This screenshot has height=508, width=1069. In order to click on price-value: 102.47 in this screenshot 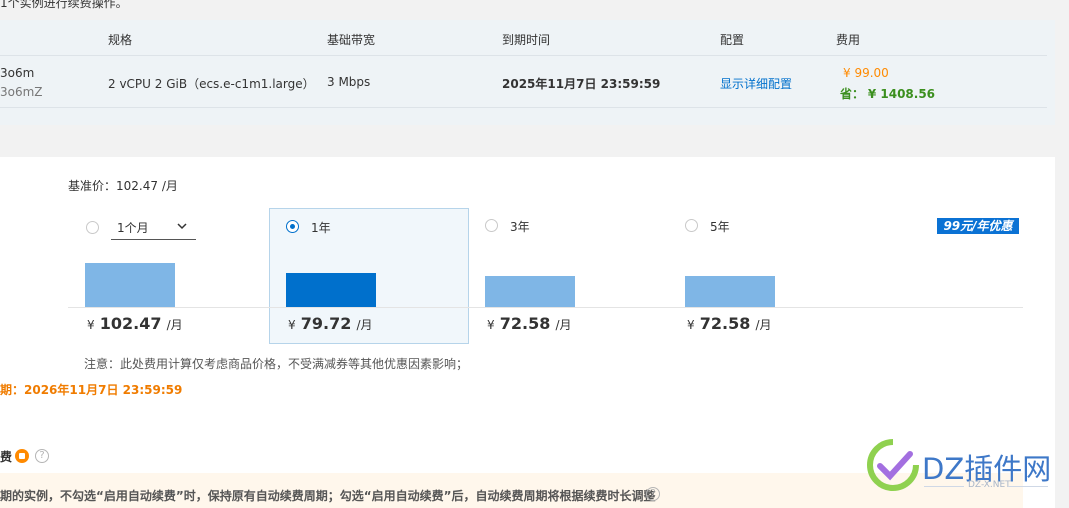, I will do `click(130, 323)`.